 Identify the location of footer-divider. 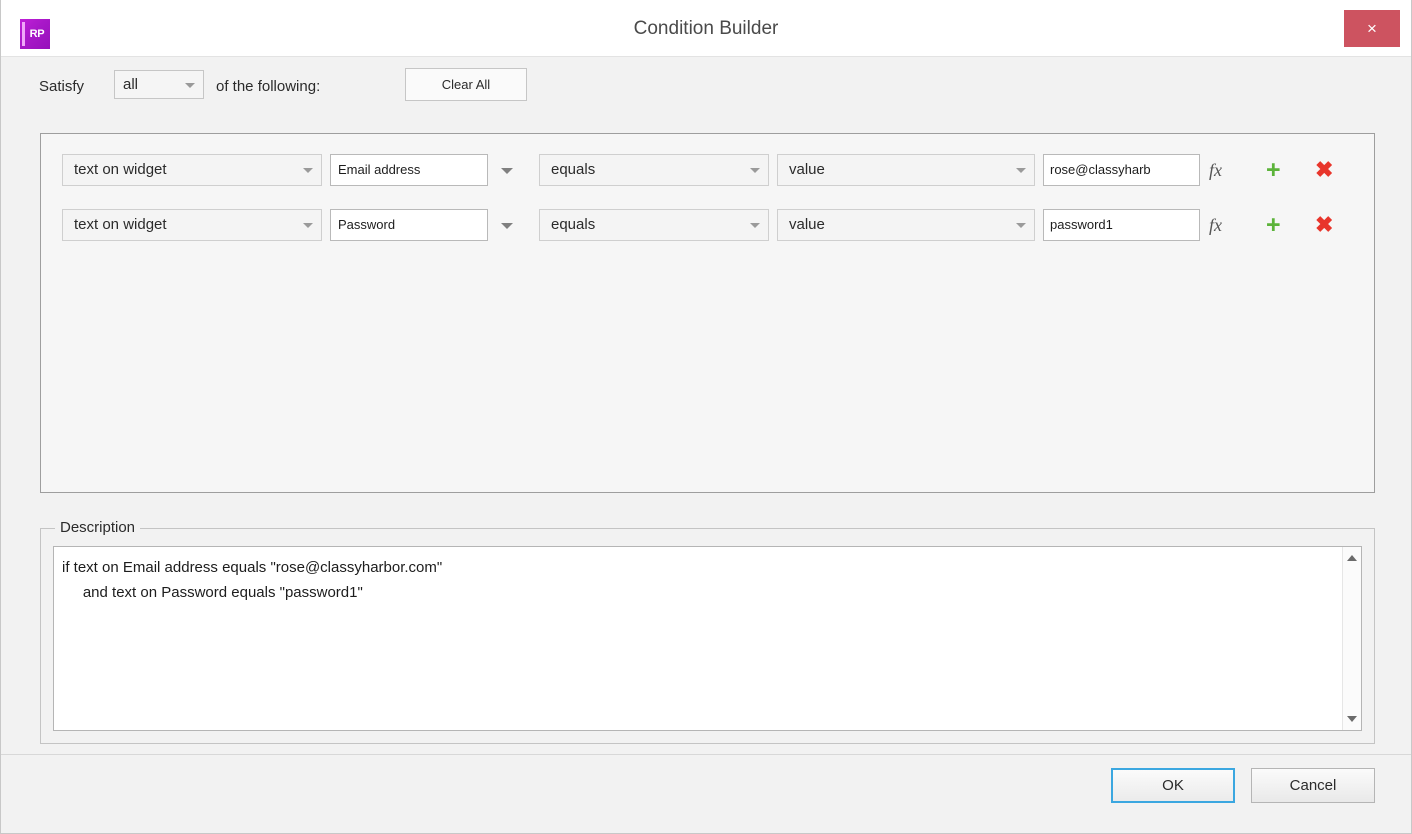
(706, 754).